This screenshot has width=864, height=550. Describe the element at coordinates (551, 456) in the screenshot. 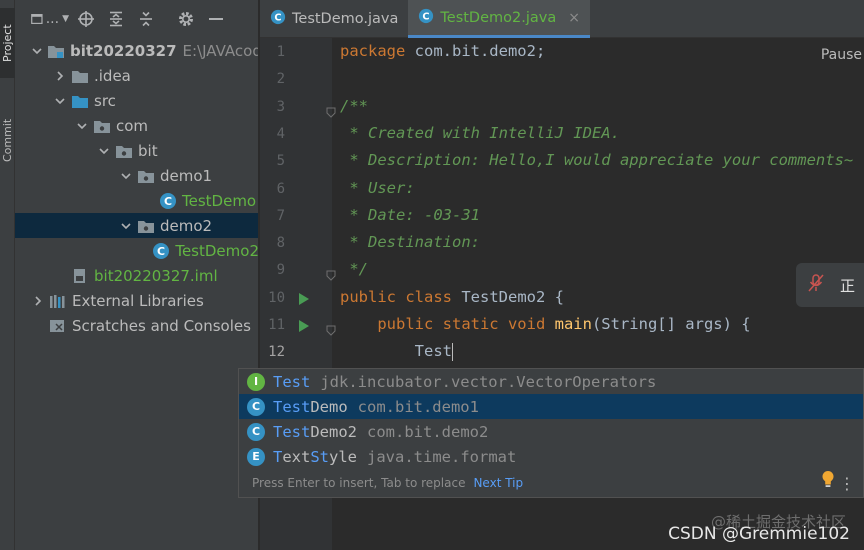

I see `completion-item: E Text St yle java.time.format` at that location.